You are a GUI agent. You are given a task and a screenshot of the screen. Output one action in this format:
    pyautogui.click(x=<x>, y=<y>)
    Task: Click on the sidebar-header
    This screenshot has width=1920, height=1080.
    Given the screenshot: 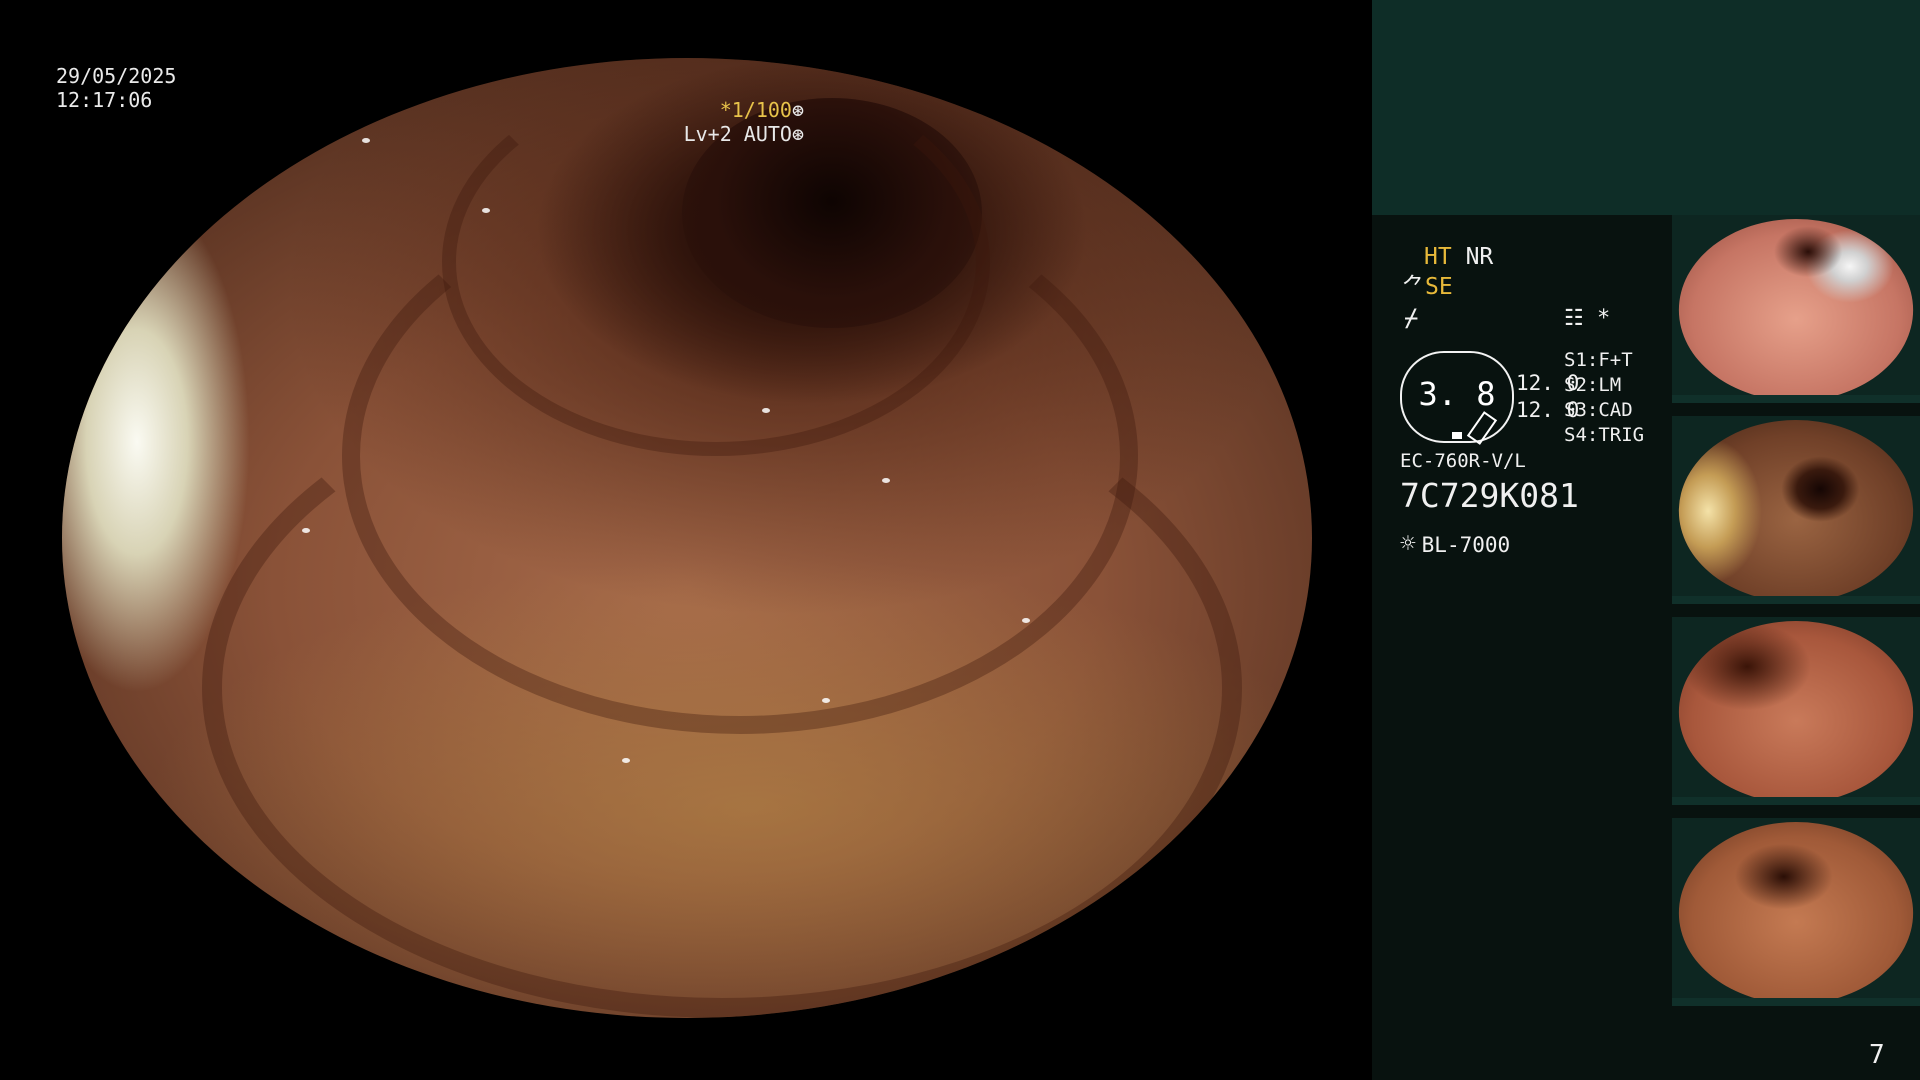 What is the action you would take?
    pyautogui.click(x=1646, y=107)
    